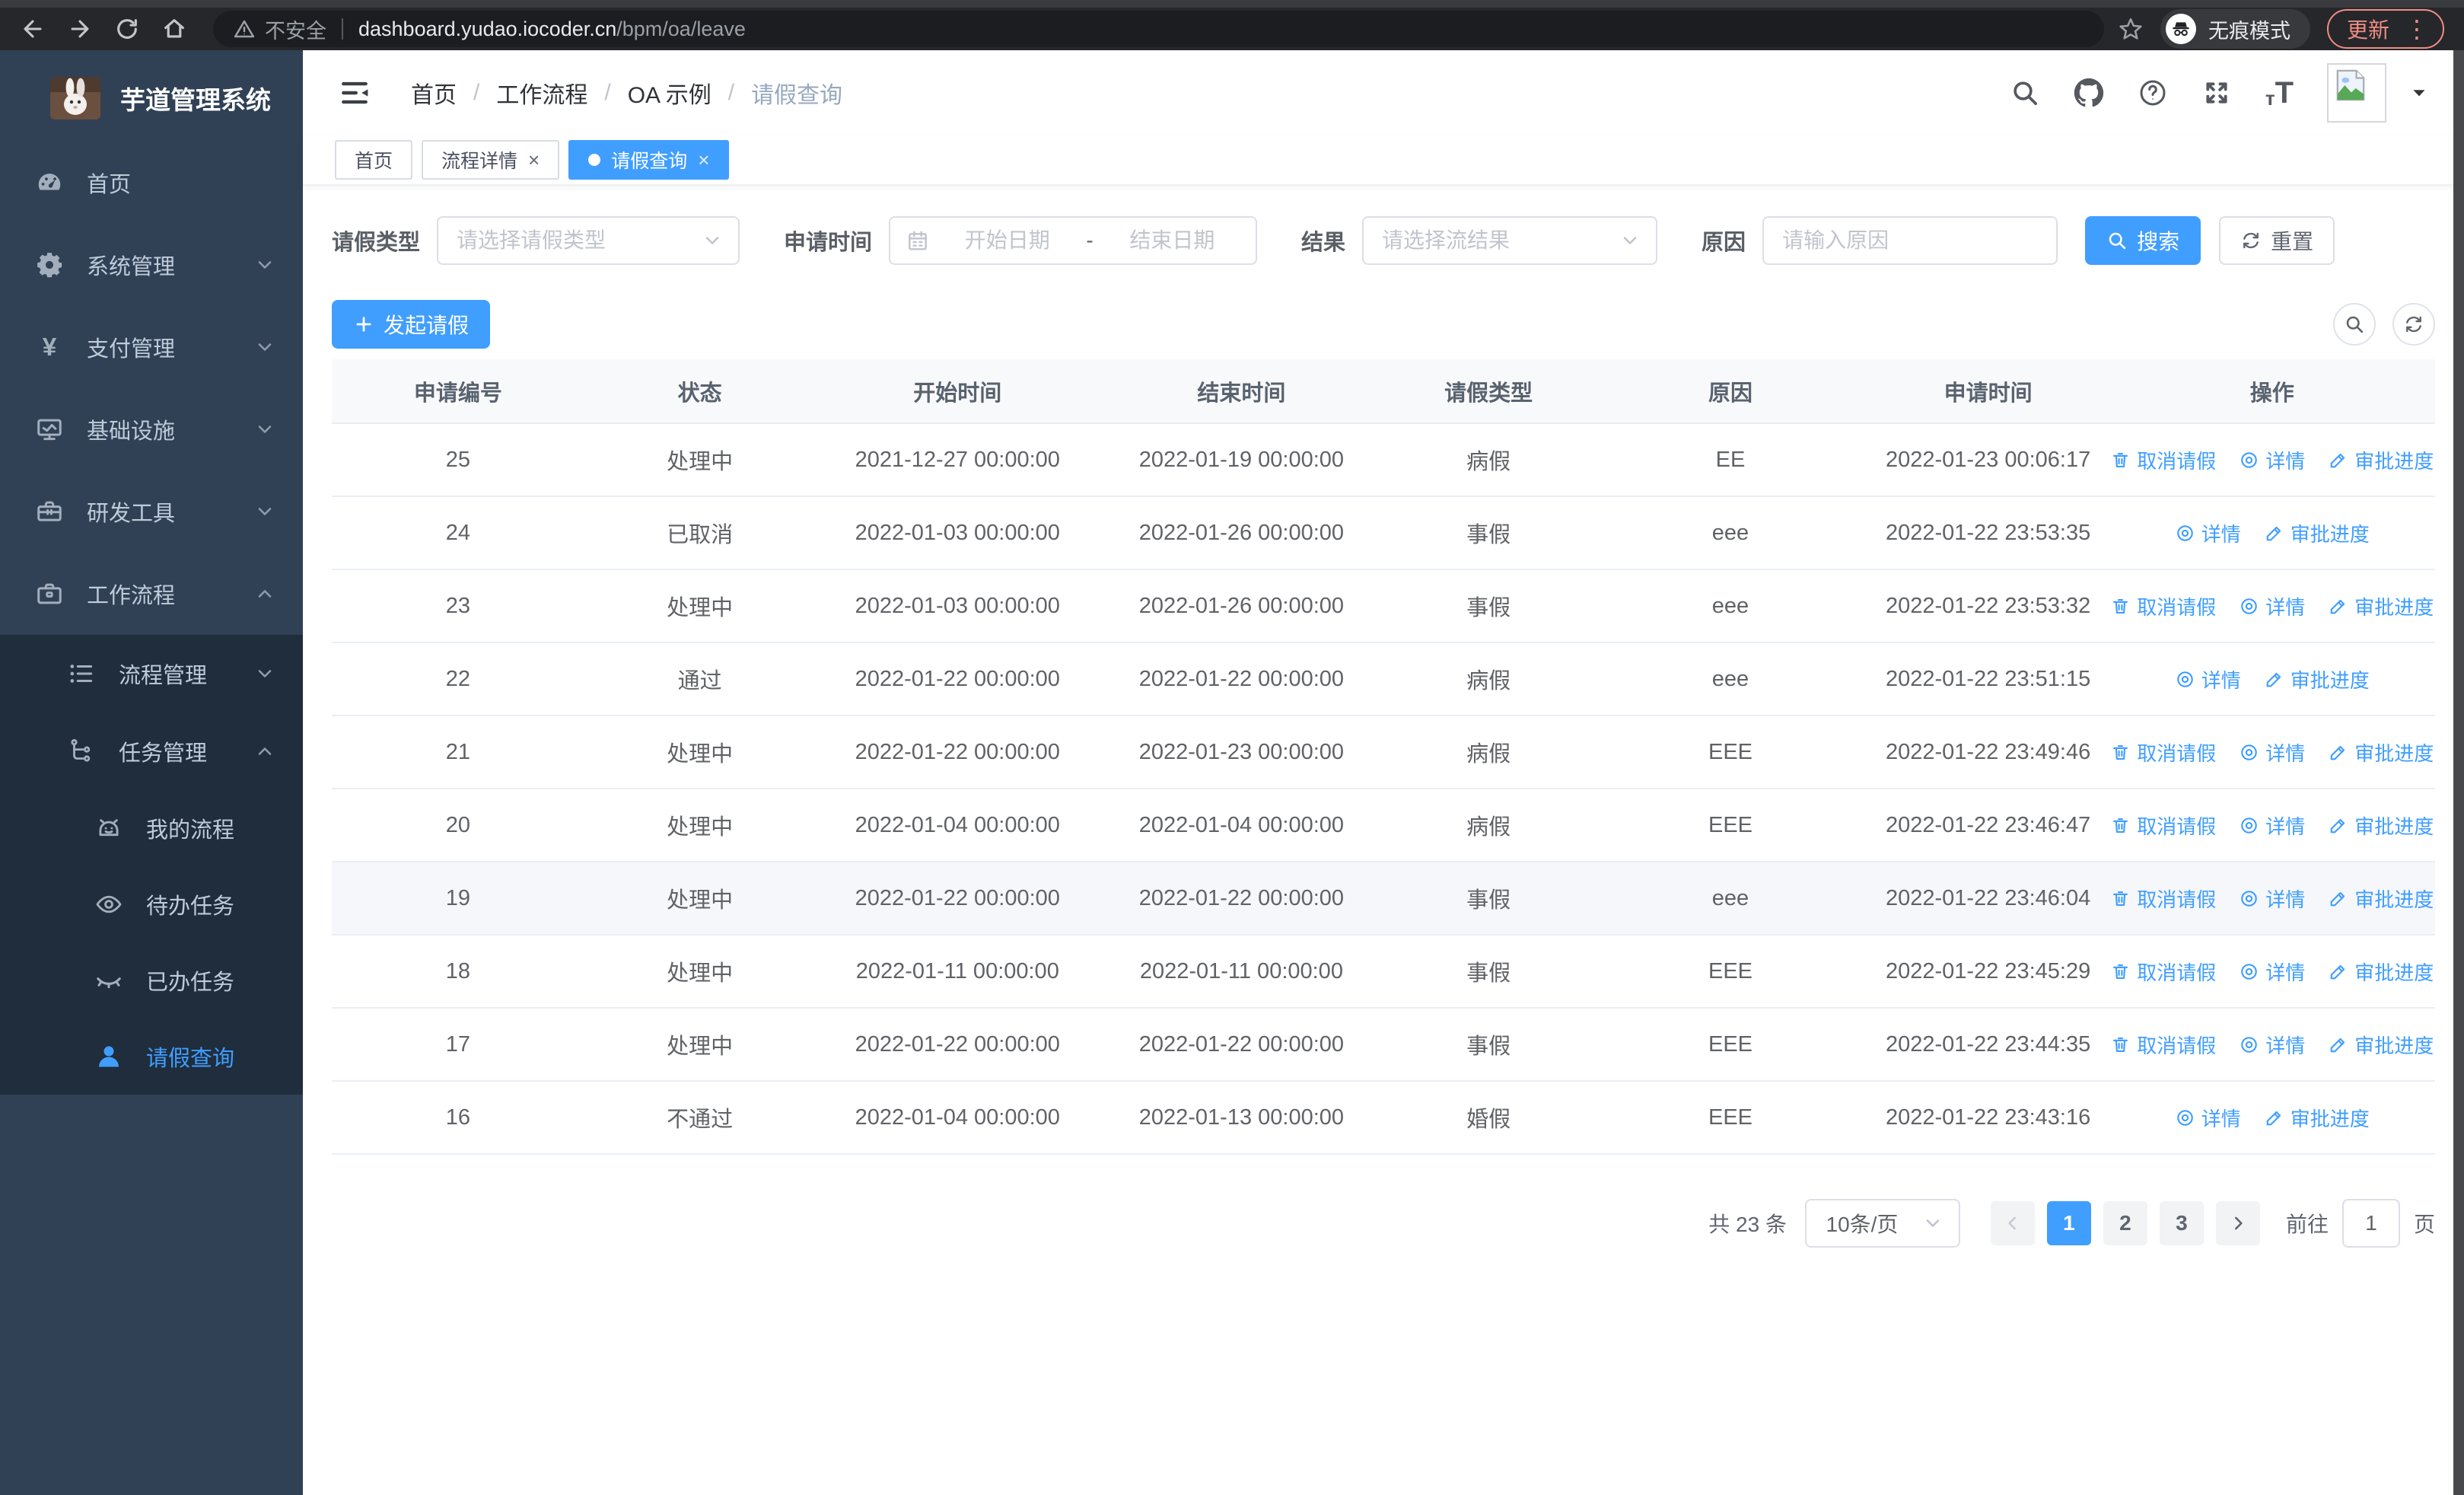 The height and width of the screenshot is (1495, 2464). Describe the element at coordinates (491, 160) in the screenshot. I see `tab-process-detail: 流程详情 ×` at that location.